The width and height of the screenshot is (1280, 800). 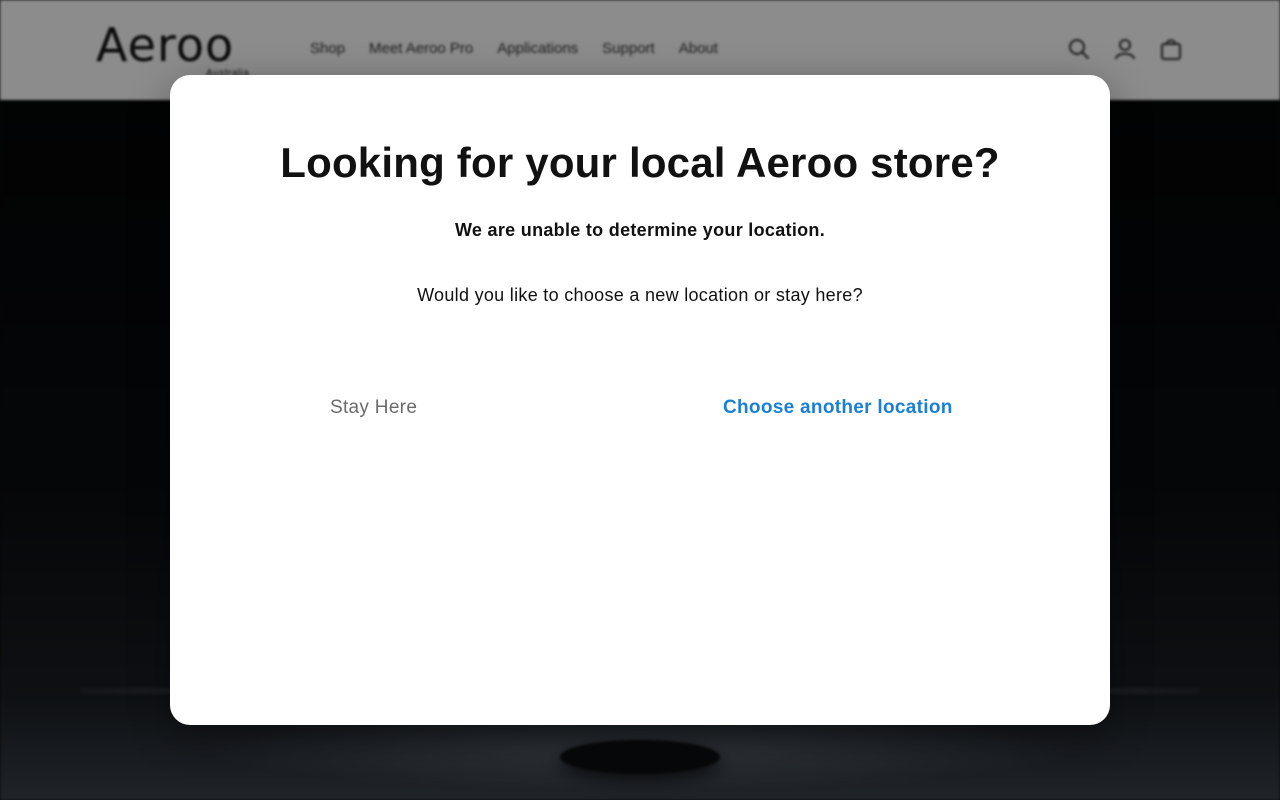 I want to click on choose-another-location-button: Choose another location, so click(x=838, y=408).